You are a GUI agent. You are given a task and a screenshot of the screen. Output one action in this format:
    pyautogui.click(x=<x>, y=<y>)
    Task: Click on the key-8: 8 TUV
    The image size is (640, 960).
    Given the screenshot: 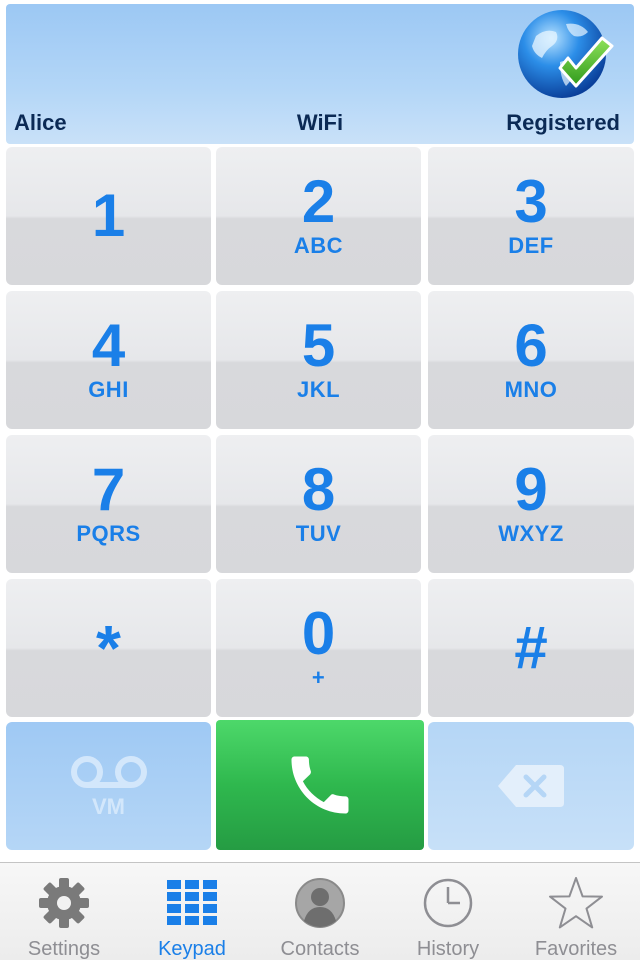 What is the action you would take?
    pyautogui.click(x=318, y=504)
    